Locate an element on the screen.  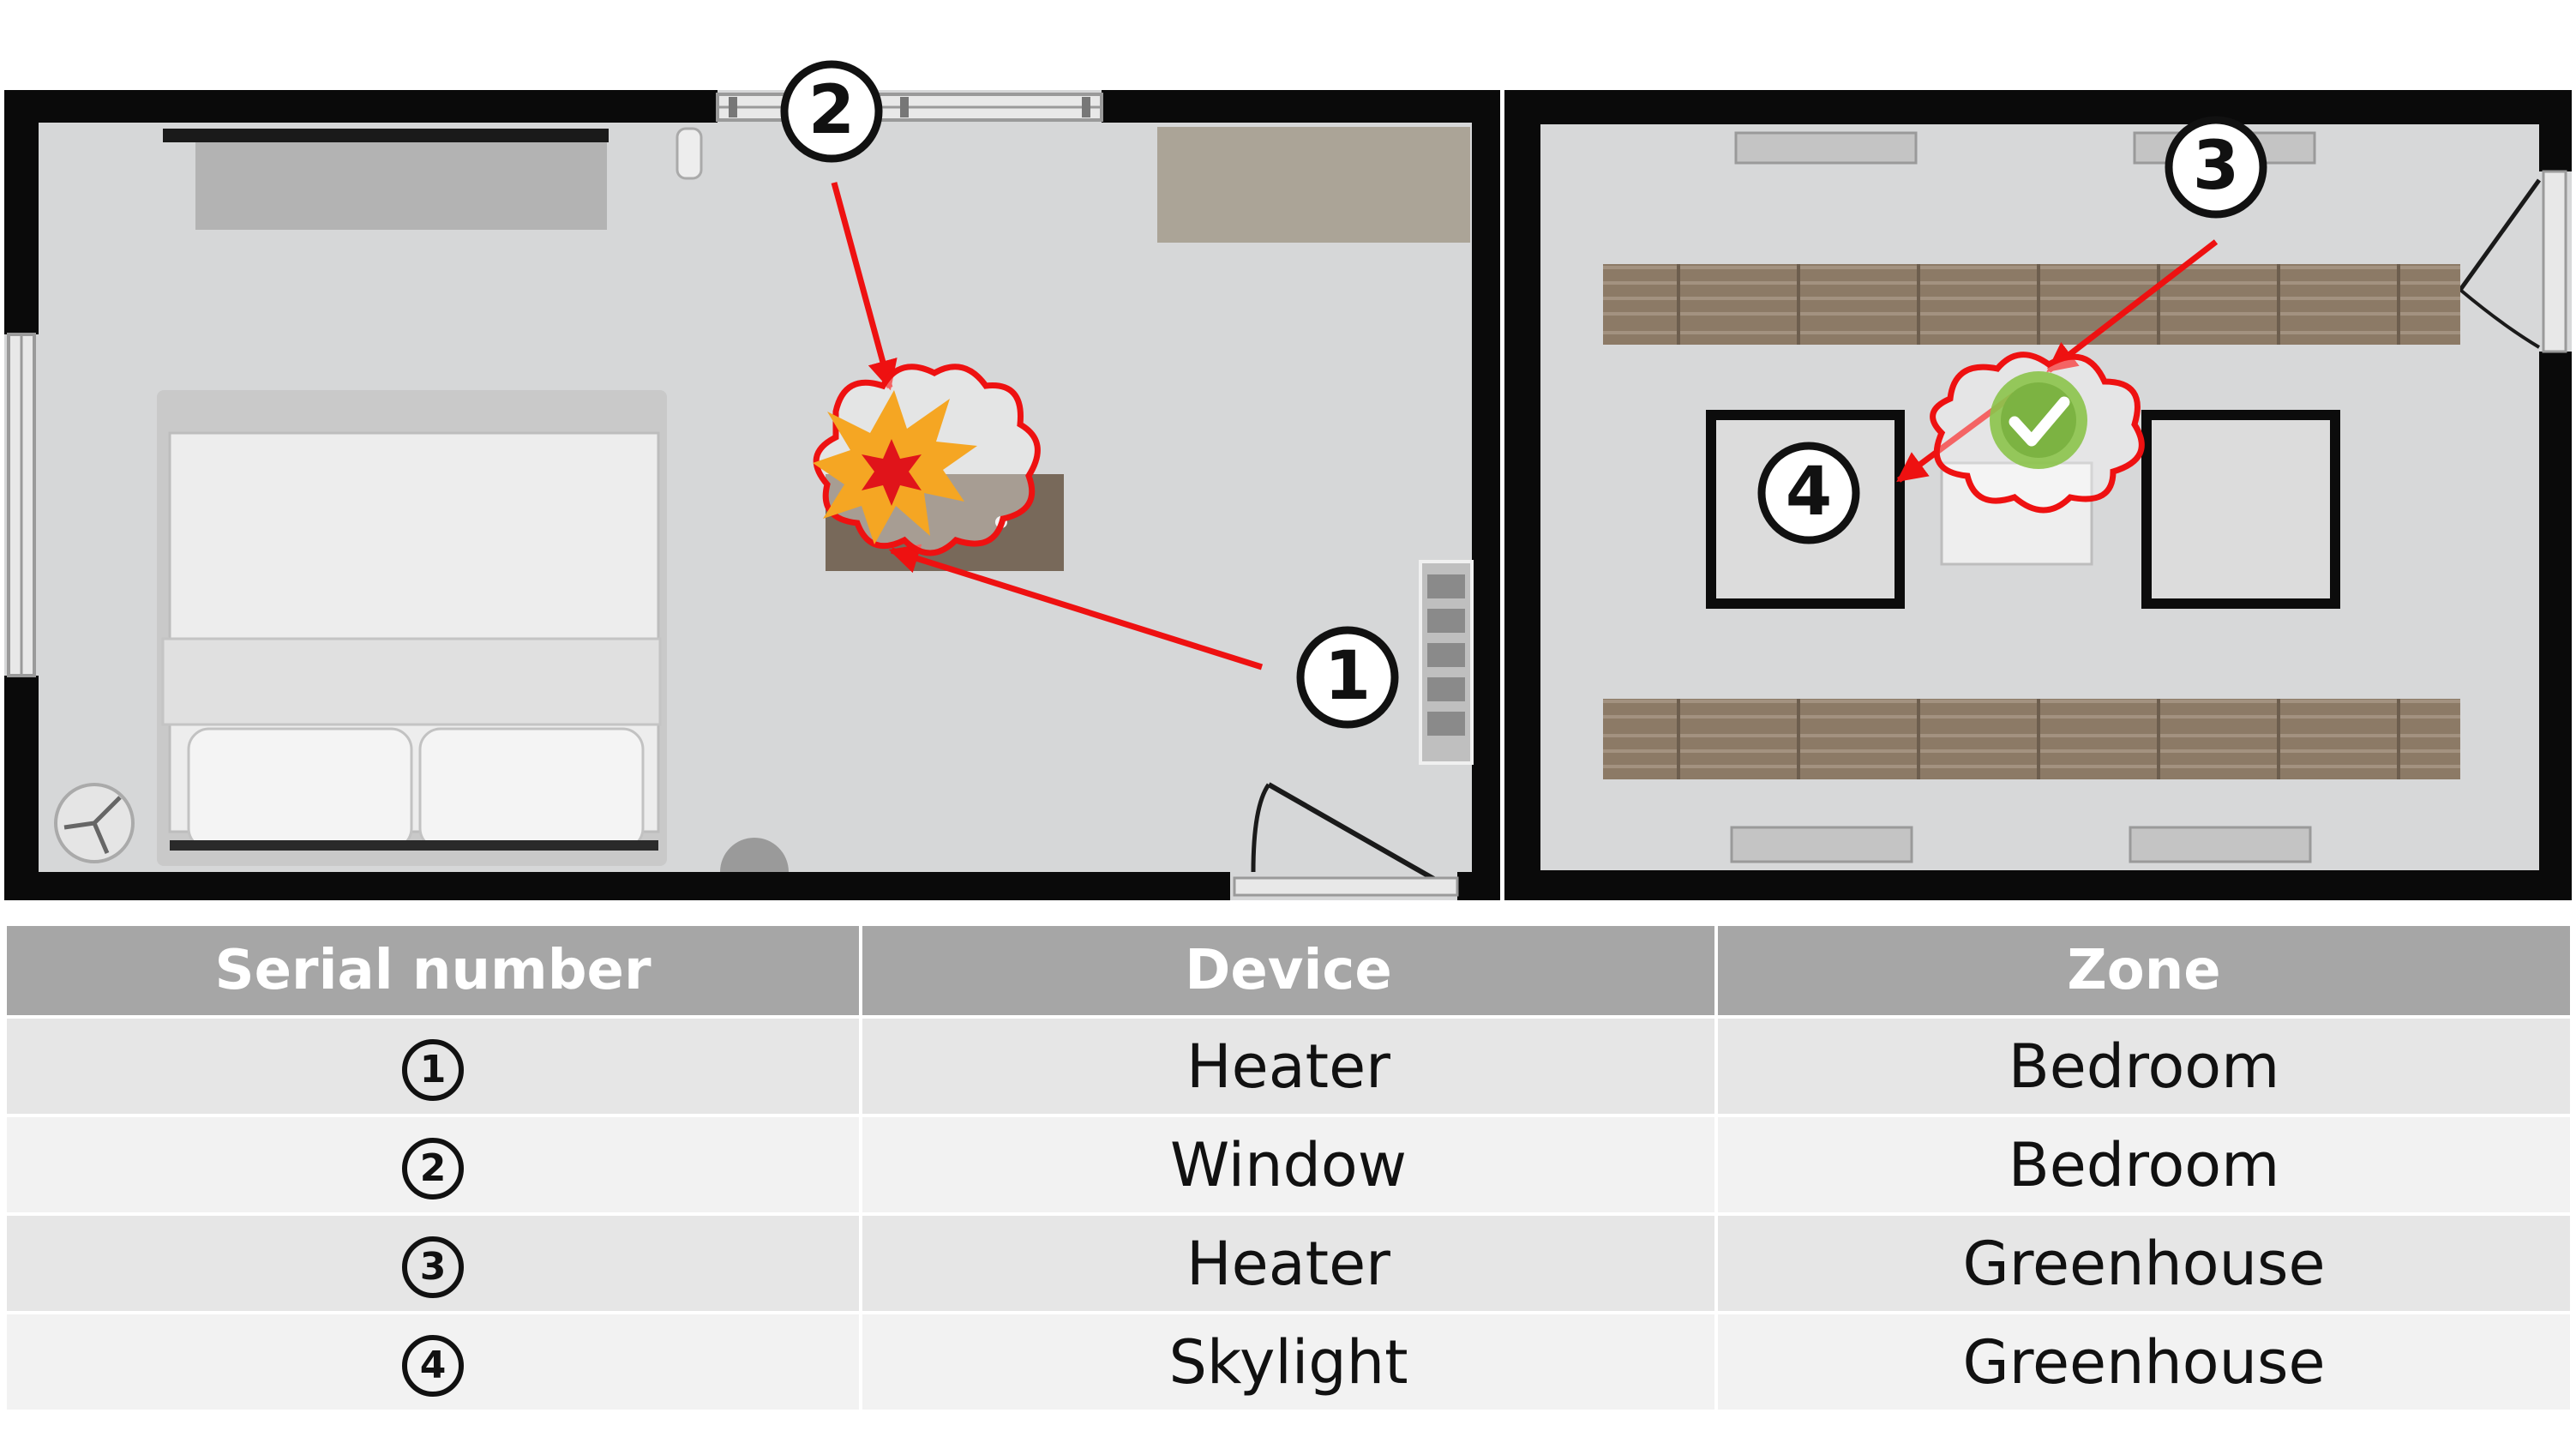
table-row: 2 Window Bedroom is located at coordinates (1288, 1164).